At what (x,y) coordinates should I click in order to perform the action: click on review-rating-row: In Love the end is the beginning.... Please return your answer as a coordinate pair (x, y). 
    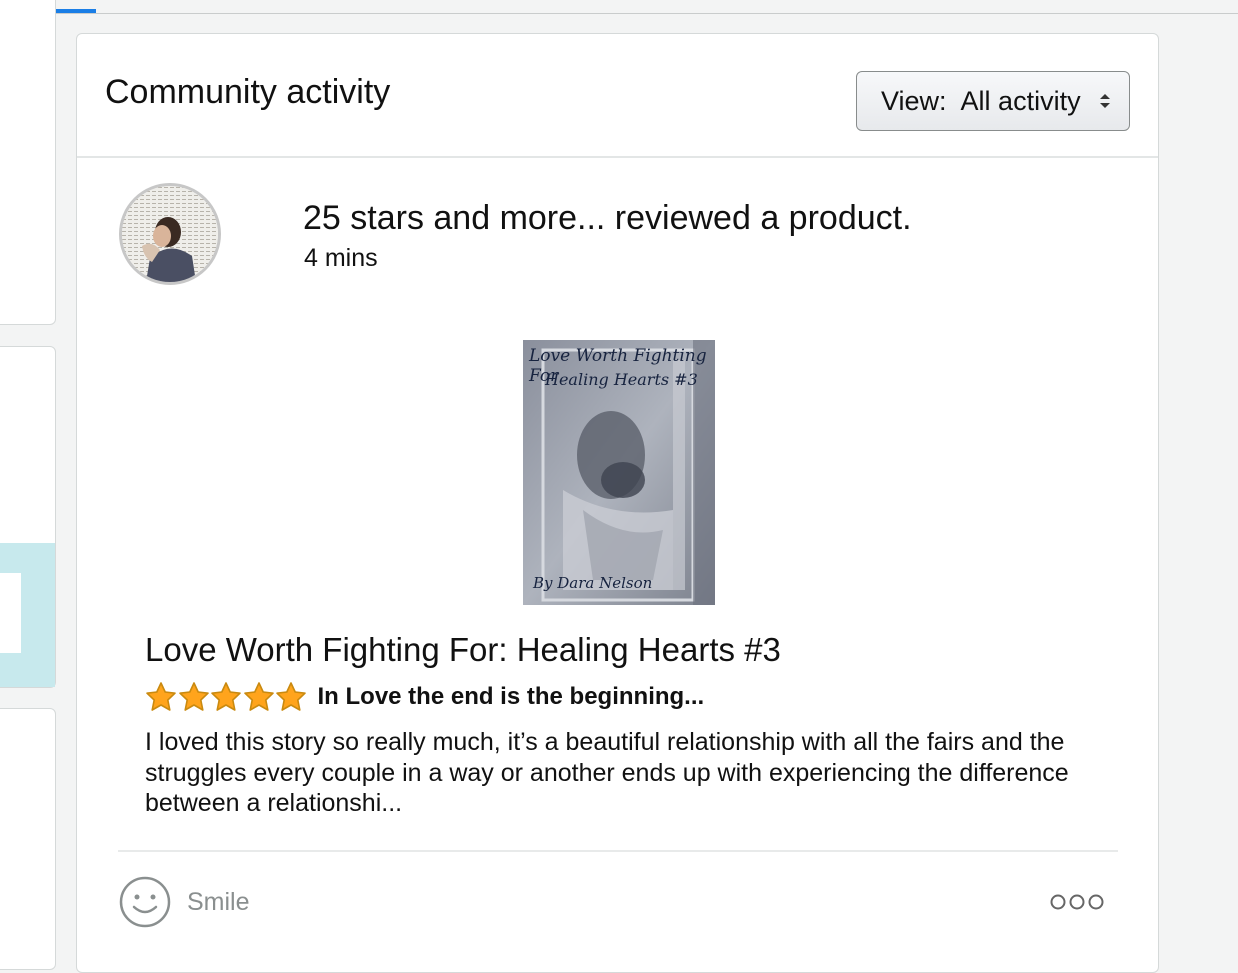
    Looking at the image, I should click on (424, 697).